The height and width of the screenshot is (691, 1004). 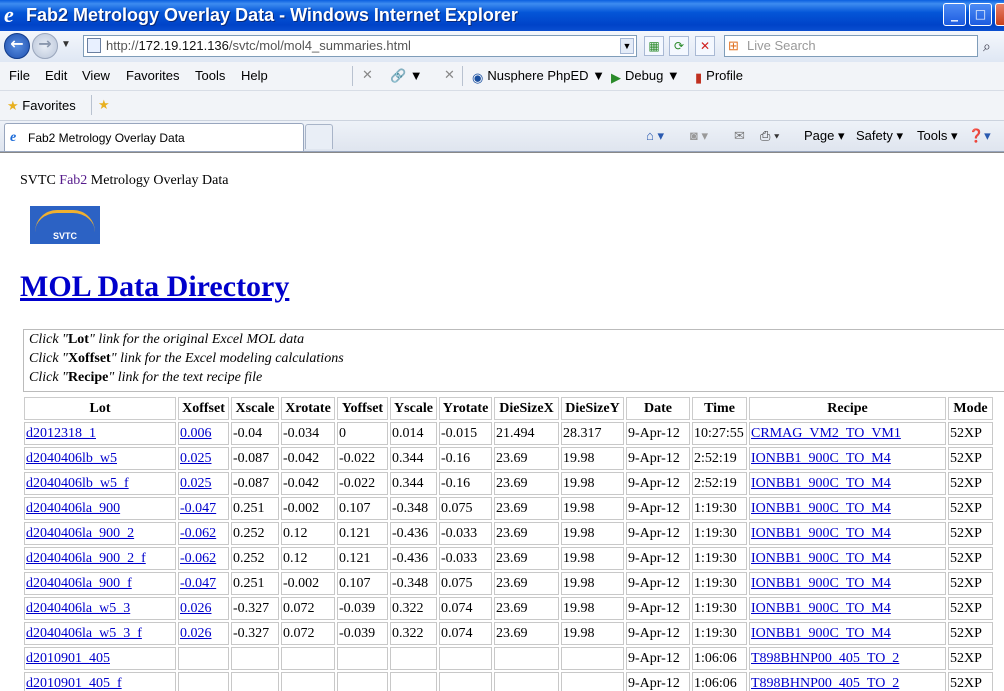 I want to click on lot-link: d2040406la_900_2, so click(x=80, y=533).